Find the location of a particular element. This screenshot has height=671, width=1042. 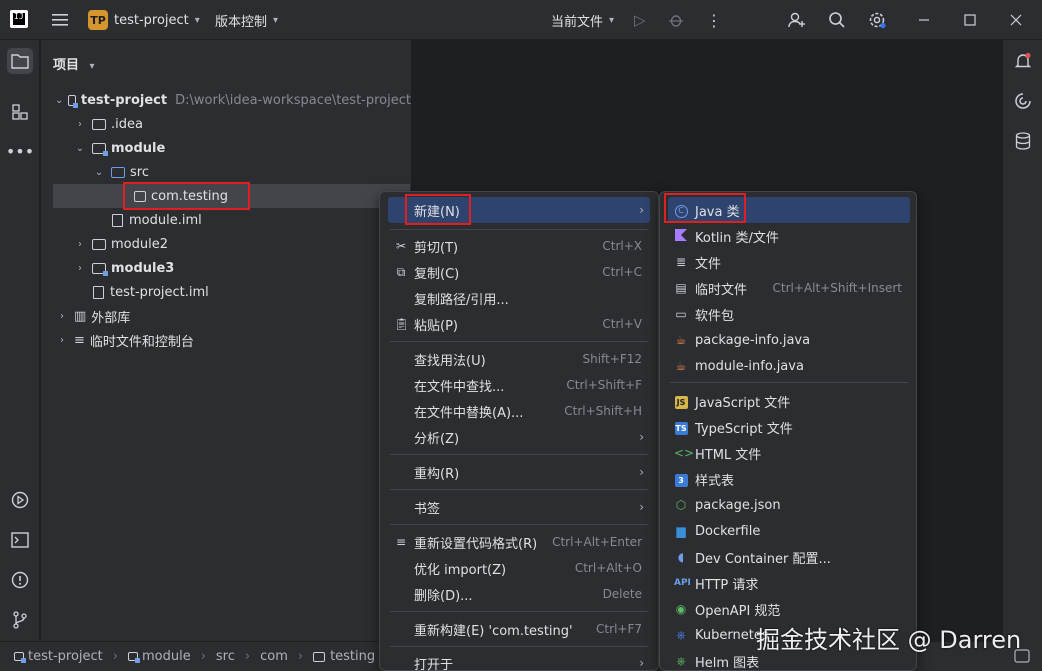

submenu-item-package-info: ☕︎ package-info.java is located at coordinates (789, 340).